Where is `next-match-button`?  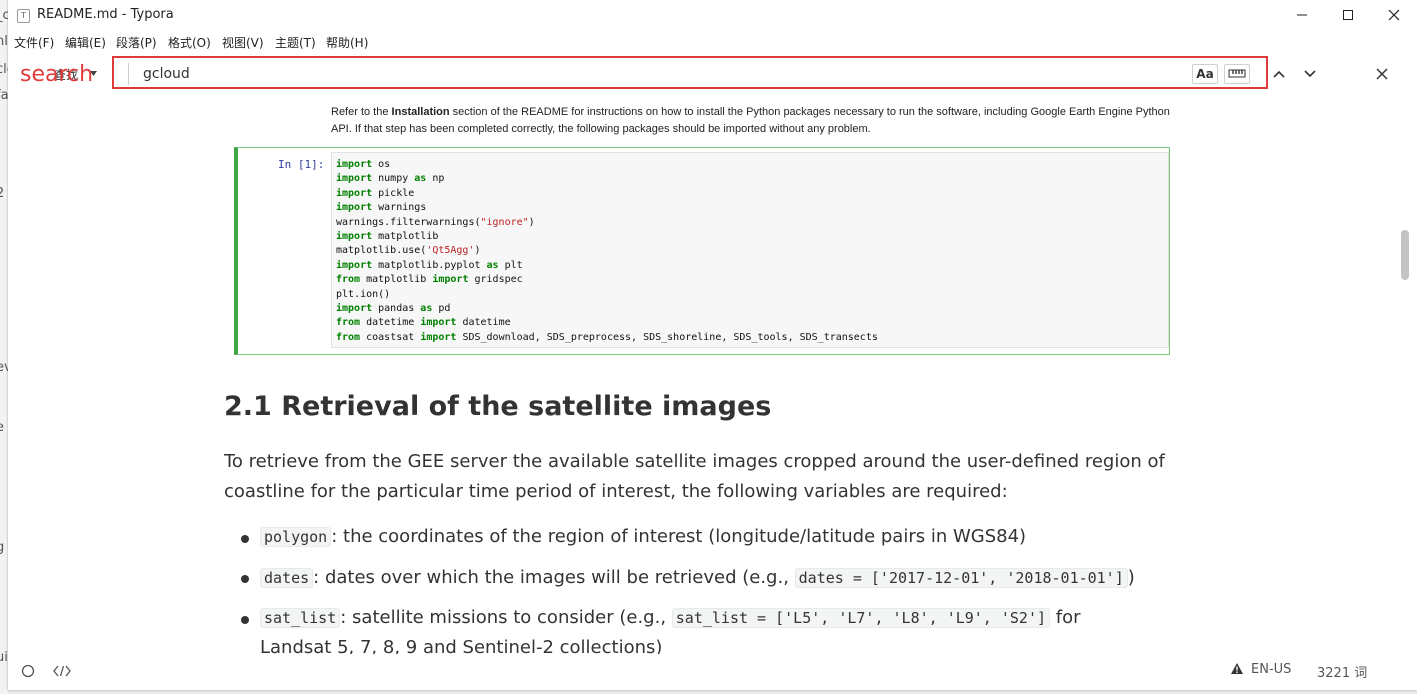
next-match-button is located at coordinates (1310, 74).